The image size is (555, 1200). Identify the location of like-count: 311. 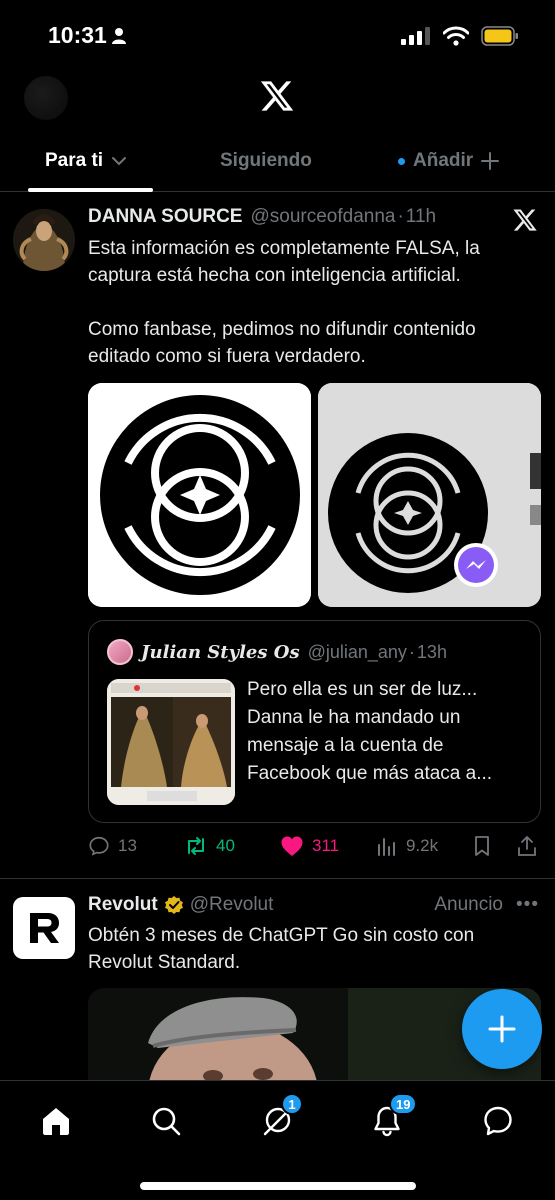
(326, 845).